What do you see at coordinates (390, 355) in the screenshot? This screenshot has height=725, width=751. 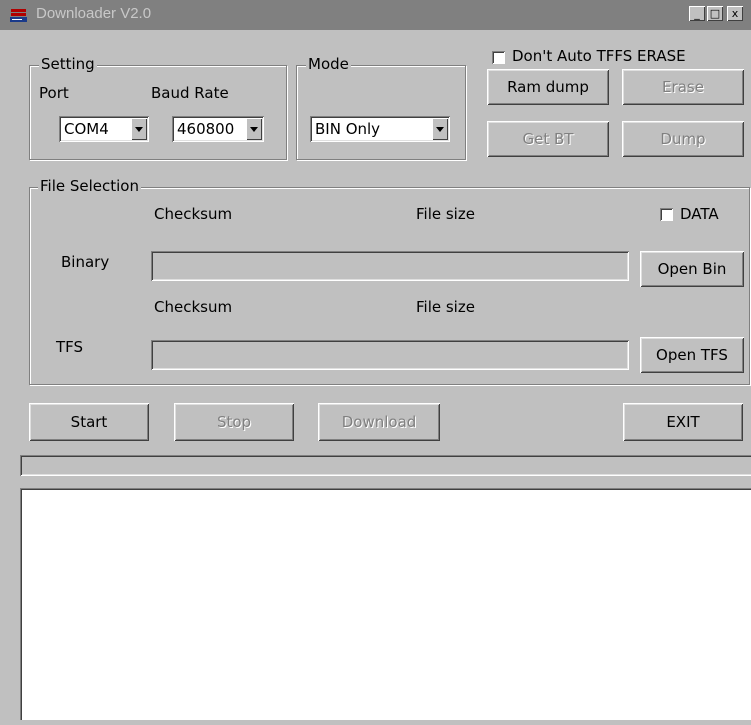 I see `tfs-path-field` at bounding box center [390, 355].